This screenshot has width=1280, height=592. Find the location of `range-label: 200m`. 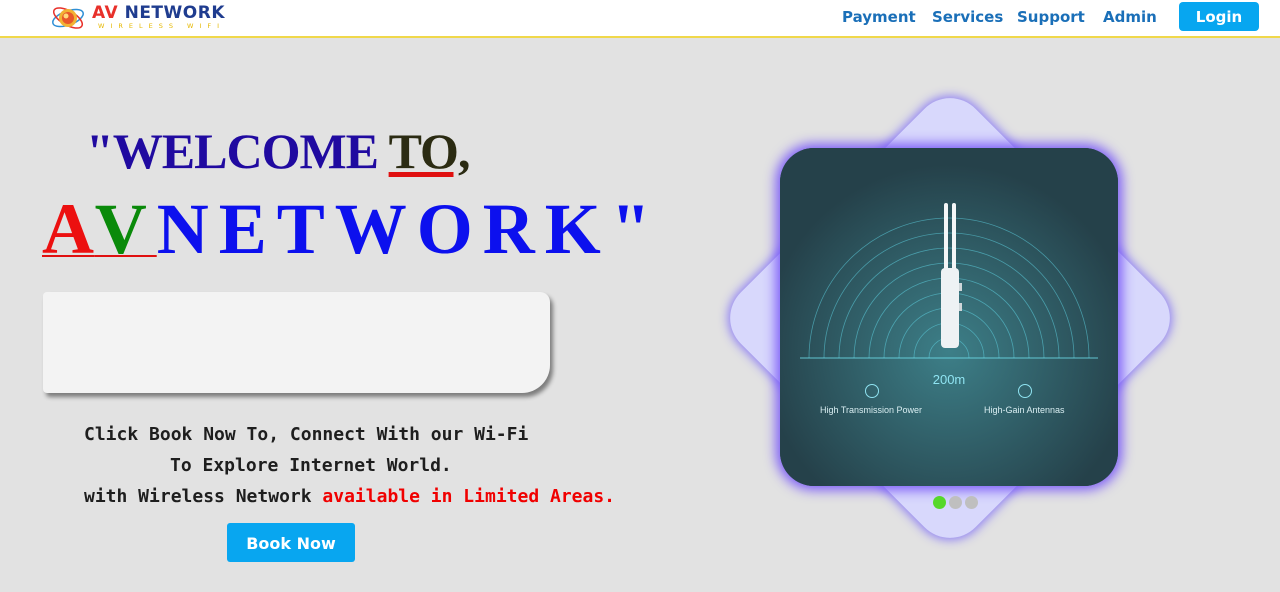

range-label: 200m is located at coordinates (949, 379).